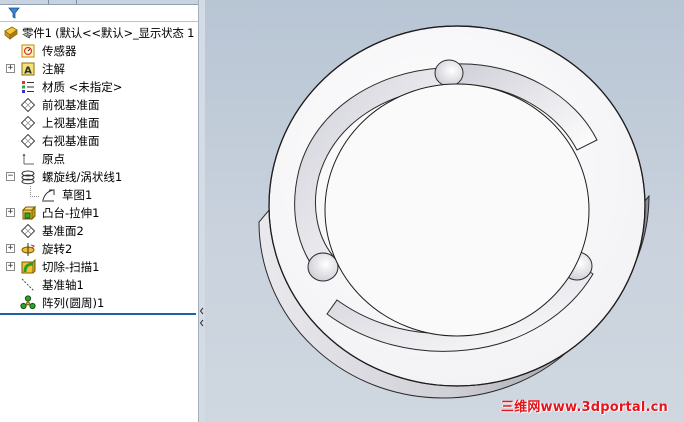 The height and width of the screenshot is (422, 684). What do you see at coordinates (63, 2) in the screenshot?
I see `tab-property-manager` at bounding box center [63, 2].